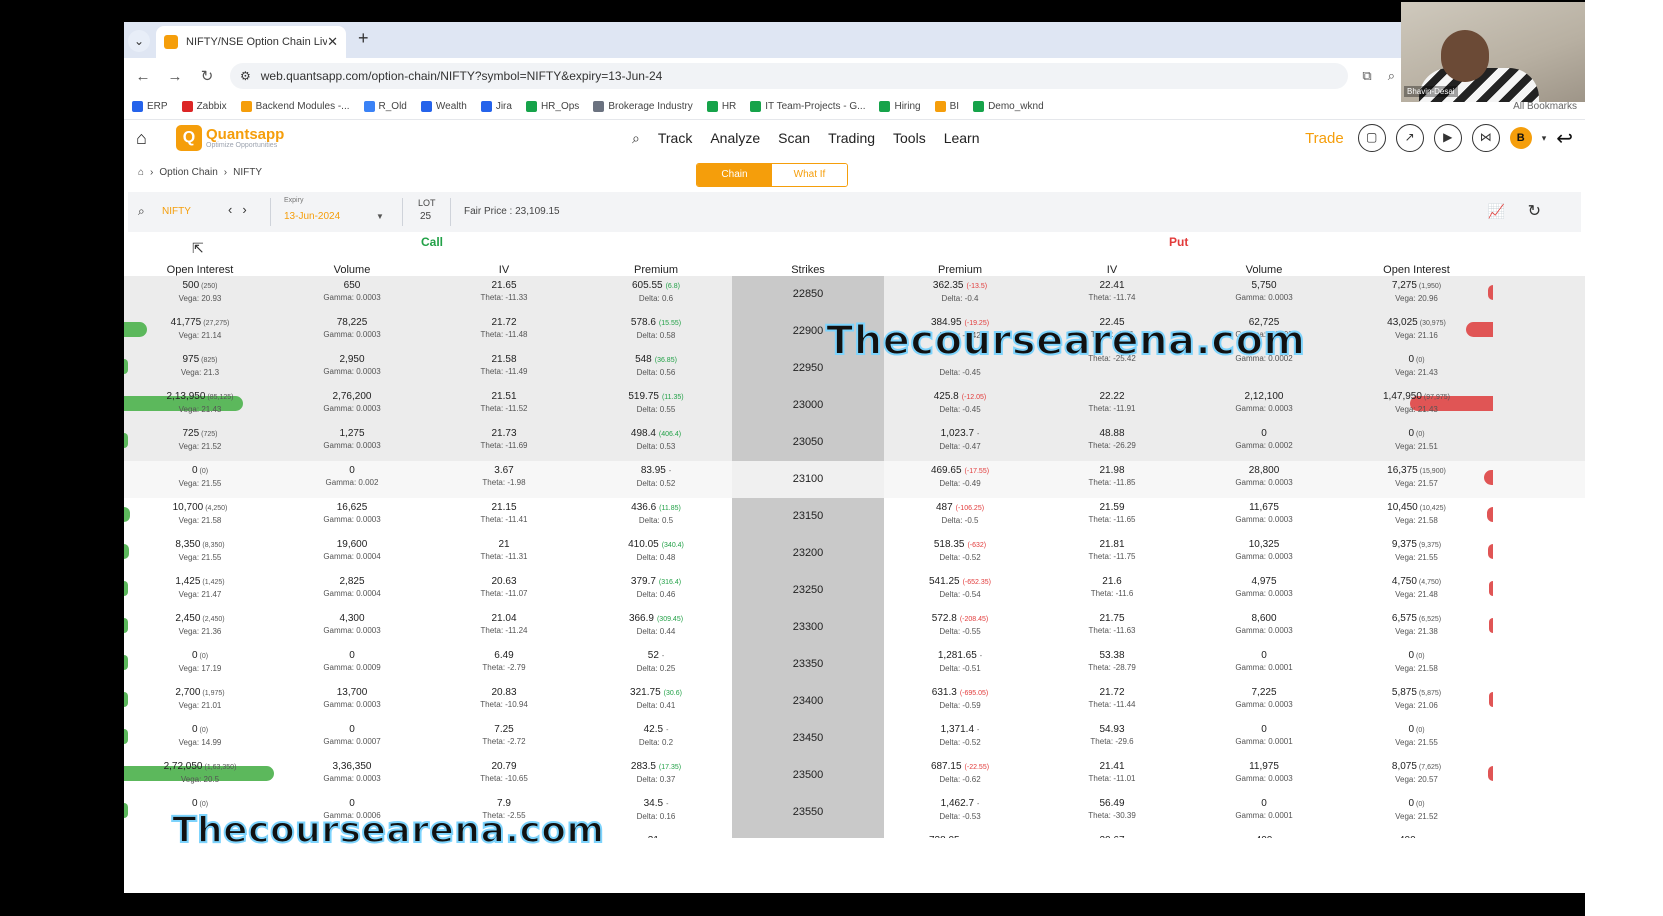  Describe the element at coordinates (200, 270) in the screenshot. I see `col-call-open-interest: Open Interest` at that location.